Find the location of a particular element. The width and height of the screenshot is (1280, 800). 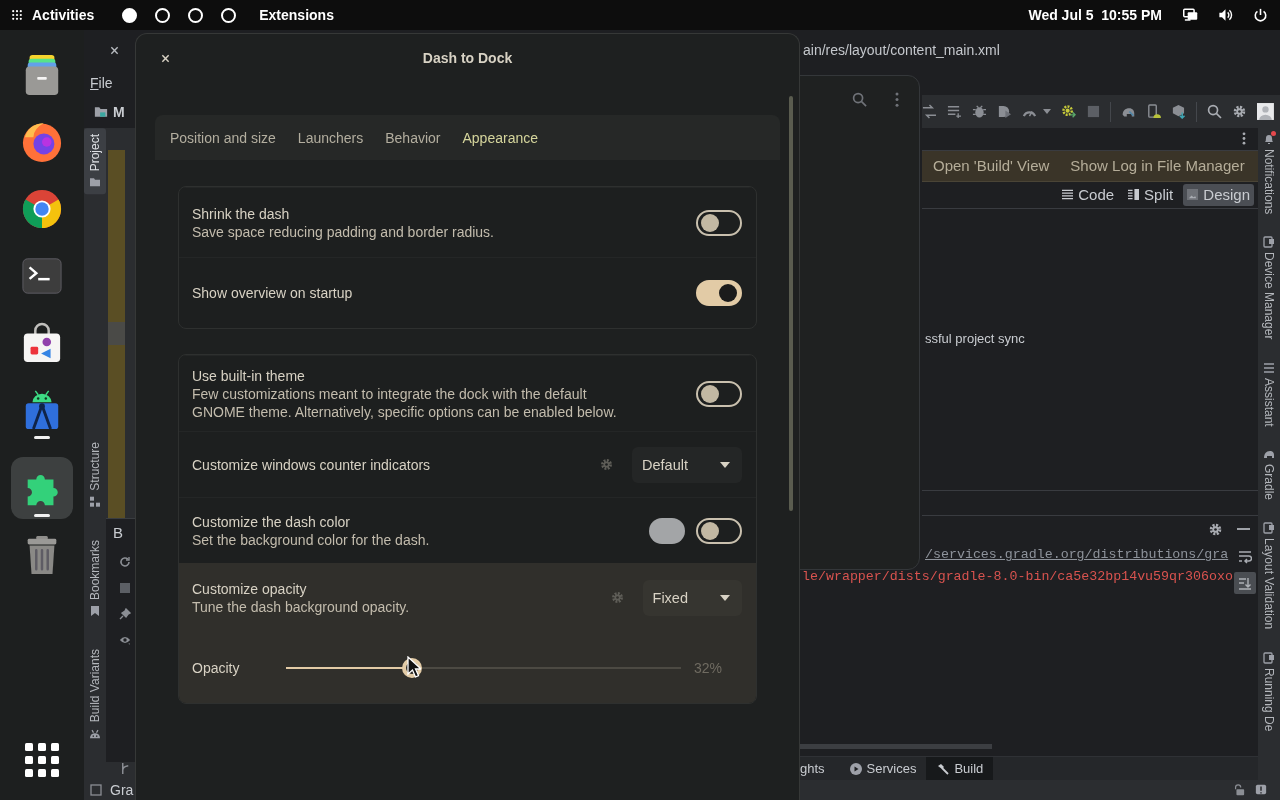

setting-title: Customize opacity is located at coordinates (250, 588).